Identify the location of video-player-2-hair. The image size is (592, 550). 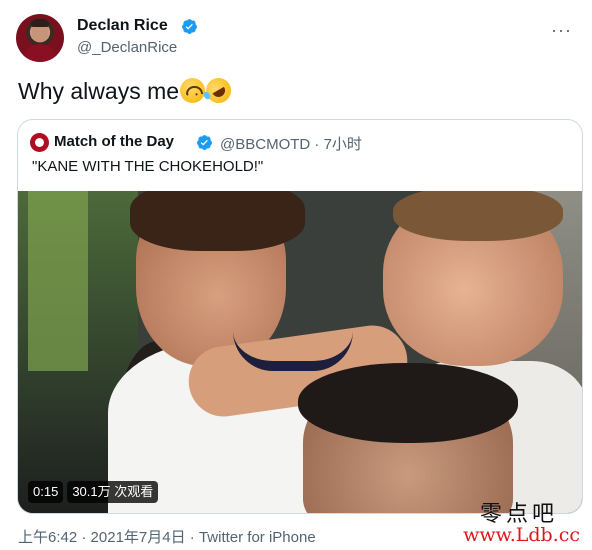
(478, 216).